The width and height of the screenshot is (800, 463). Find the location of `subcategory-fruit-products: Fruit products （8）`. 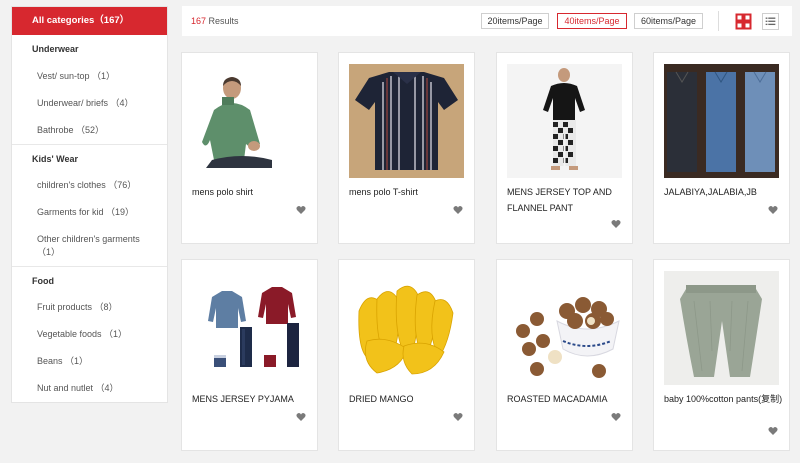

subcategory-fruit-products: Fruit products （8） is located at coordinates (89, 307).